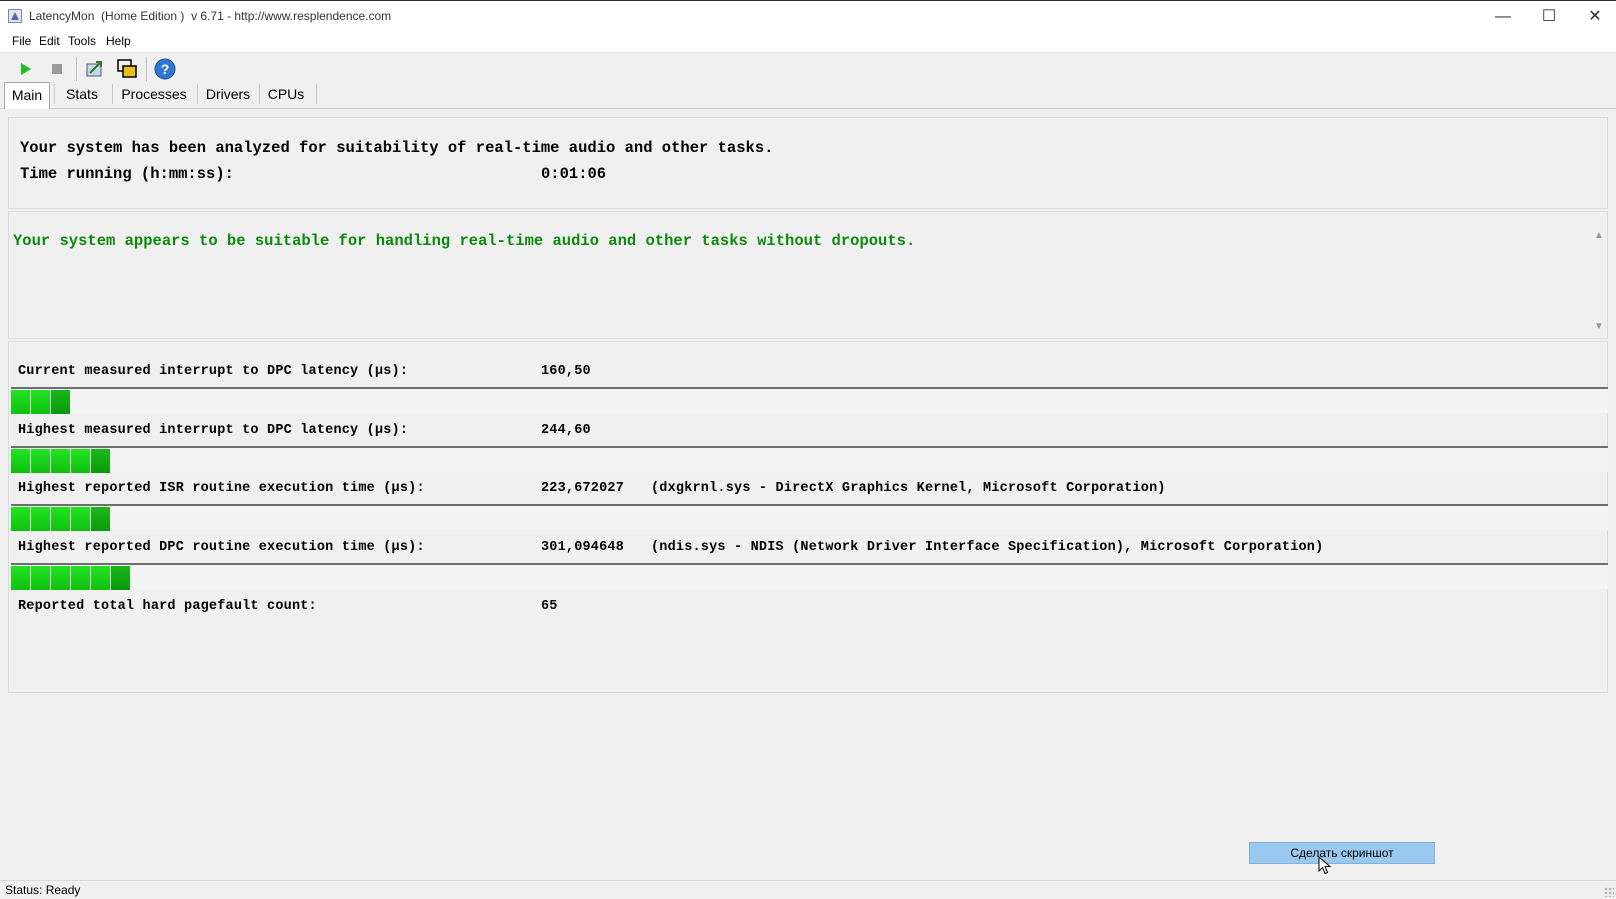  Describe the element at coordinates (566, 430) in the screenshot. I see `metric-value: 244,60` at that location.